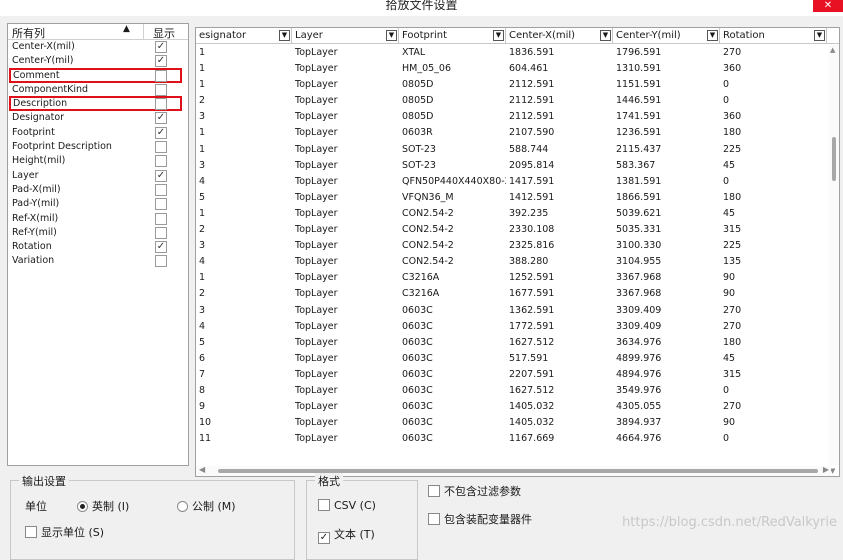 The height and width of the screenshot is (560, 843). Describe the element at coordinates (513, 214) in the screenshot. I see `table-row: 1 TopLayer CON2.54-2 392.235 5039.621 45` at that location.